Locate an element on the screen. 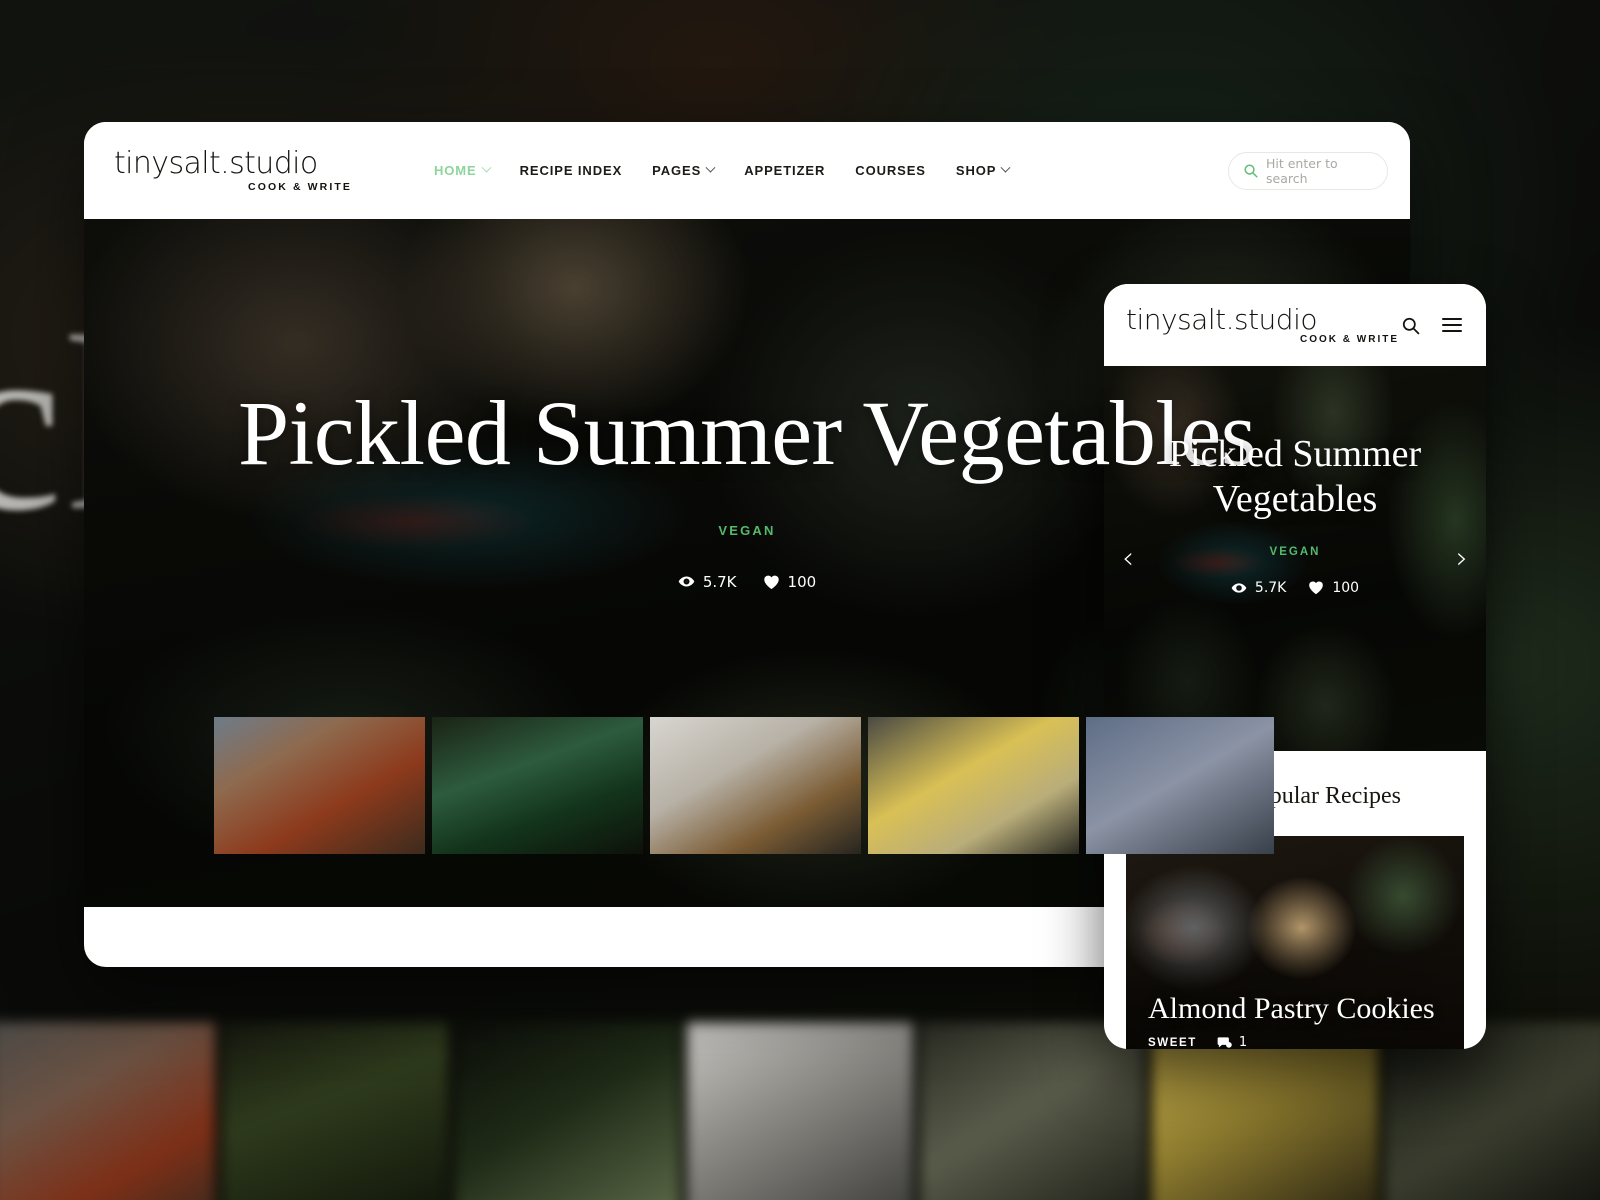 The width and height of the screenshot is (1600, 1200). mobile-like-count: 100 is located at coordinates (1333, 588).